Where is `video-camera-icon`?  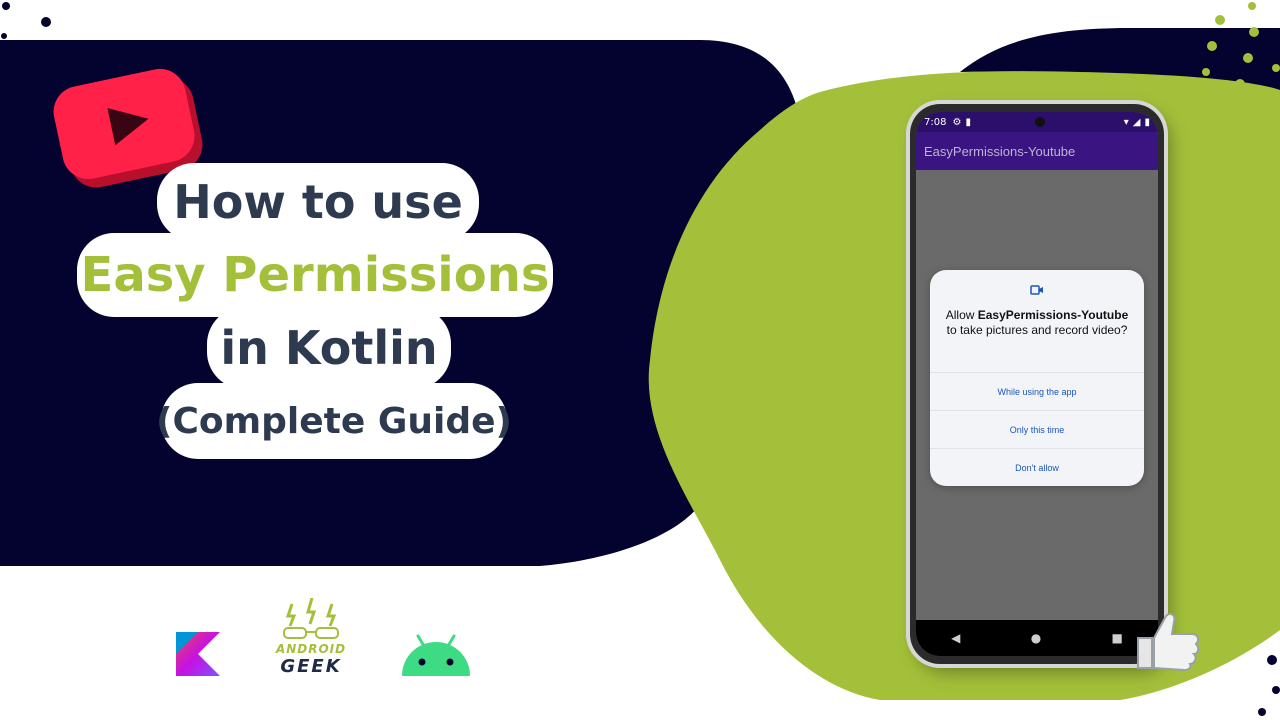
video-camera-icon is located at coordinates (1036, 290).